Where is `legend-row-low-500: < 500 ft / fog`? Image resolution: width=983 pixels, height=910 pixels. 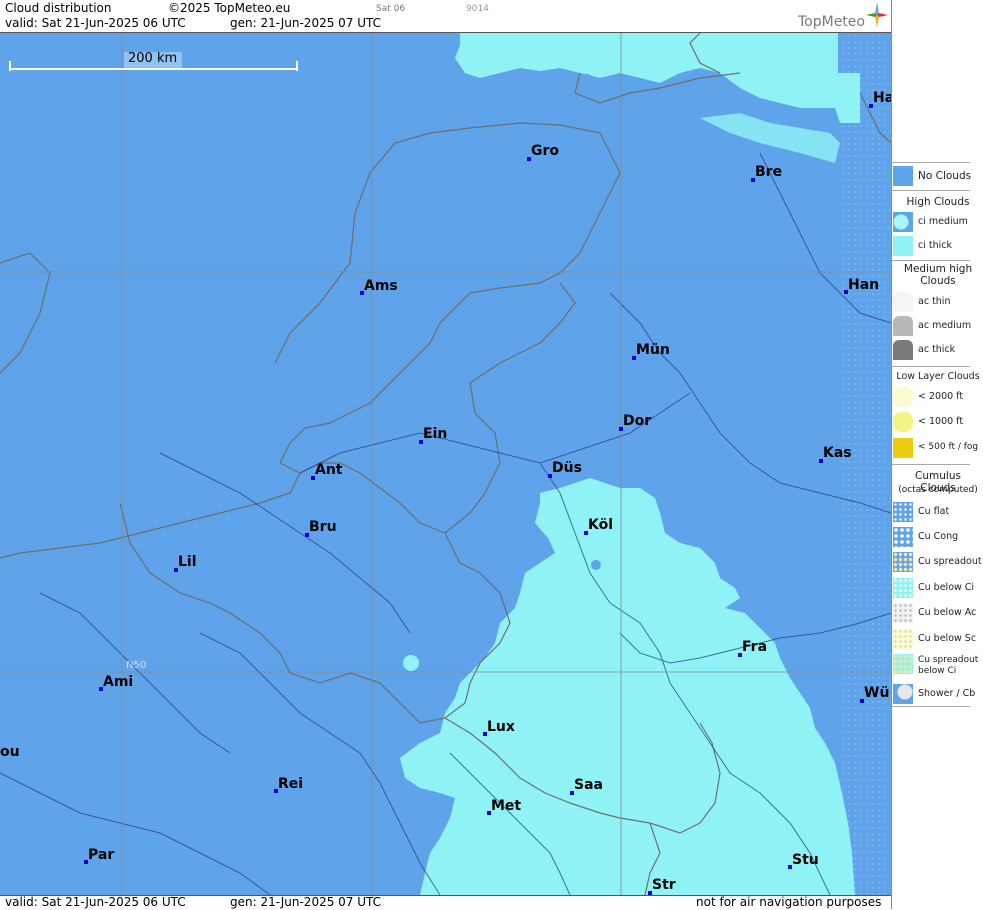
legend-row-low-500: < 500 ft / fog is located at coordinates (937, 449).